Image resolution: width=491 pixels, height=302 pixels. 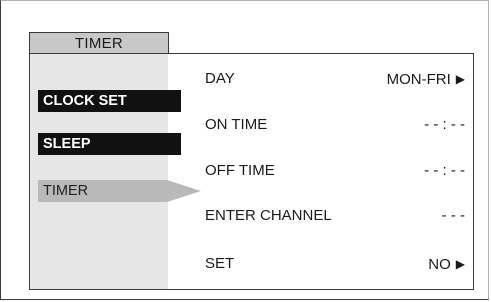 I want to click on setting-row-set: SET NO ▶, so click(x=335, y=264).